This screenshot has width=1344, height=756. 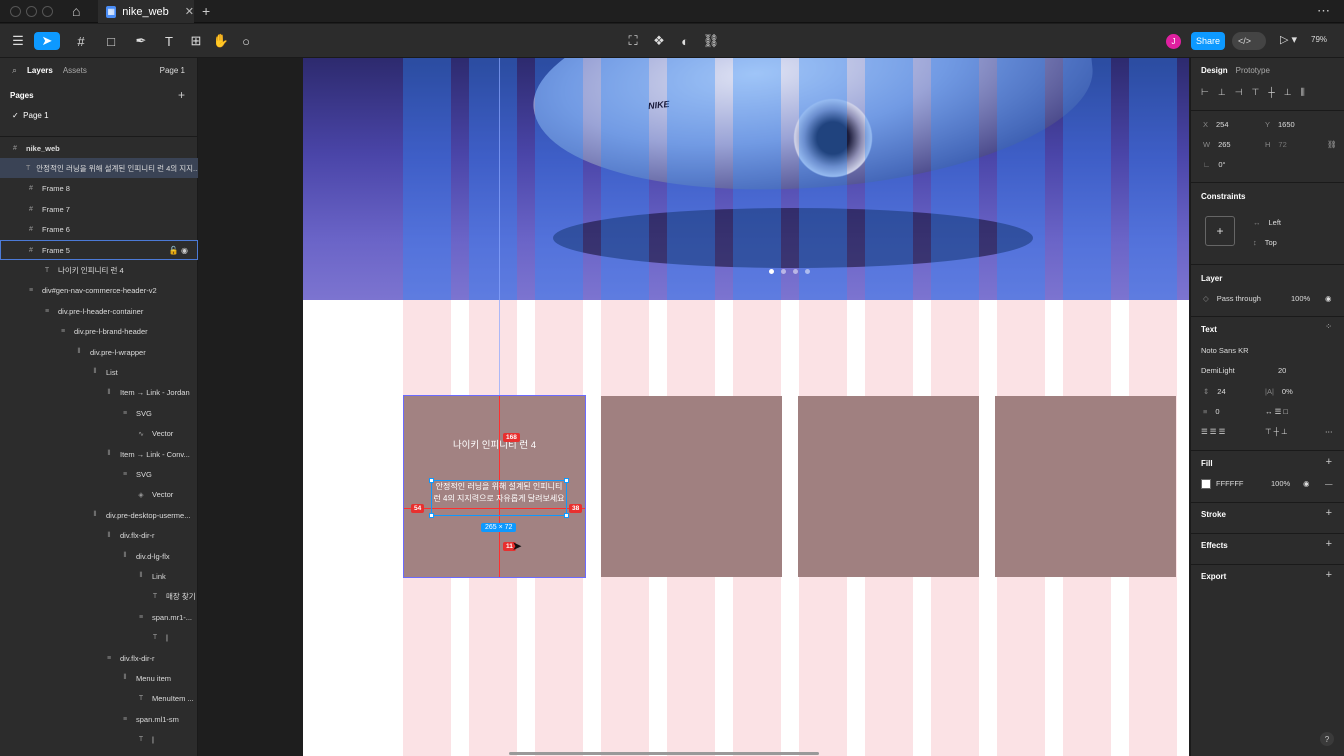 I want to click on tab-layers: Layers, so click(x=40, y=70).